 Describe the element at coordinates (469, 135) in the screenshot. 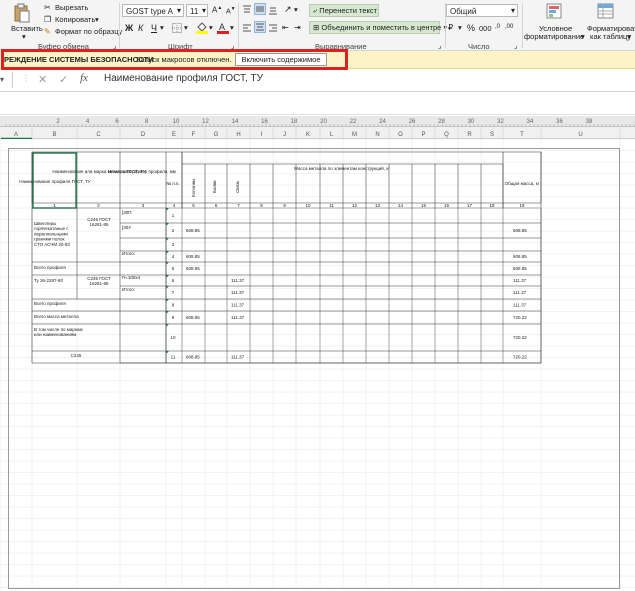

I see `column-header-r: R` at that location.